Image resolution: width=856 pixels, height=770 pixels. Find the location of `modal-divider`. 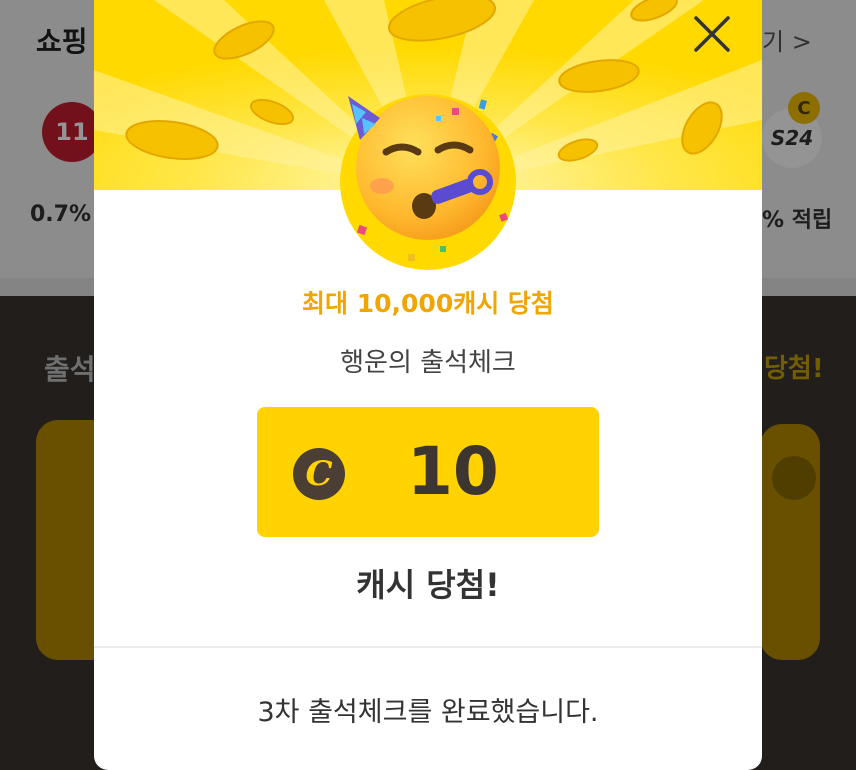

modal-divider is located at coordinates (428, 647).